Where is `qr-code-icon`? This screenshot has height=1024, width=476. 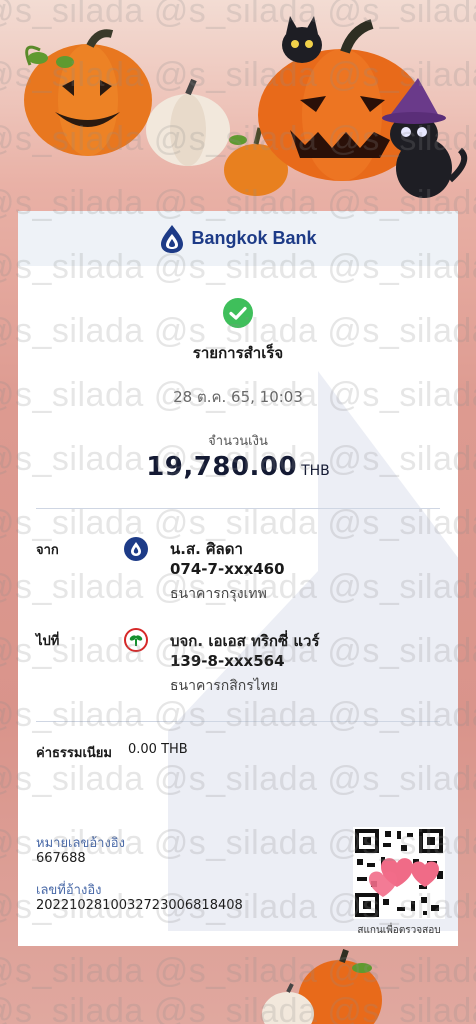
qr-code-icon is located at coordinates (399, 873).